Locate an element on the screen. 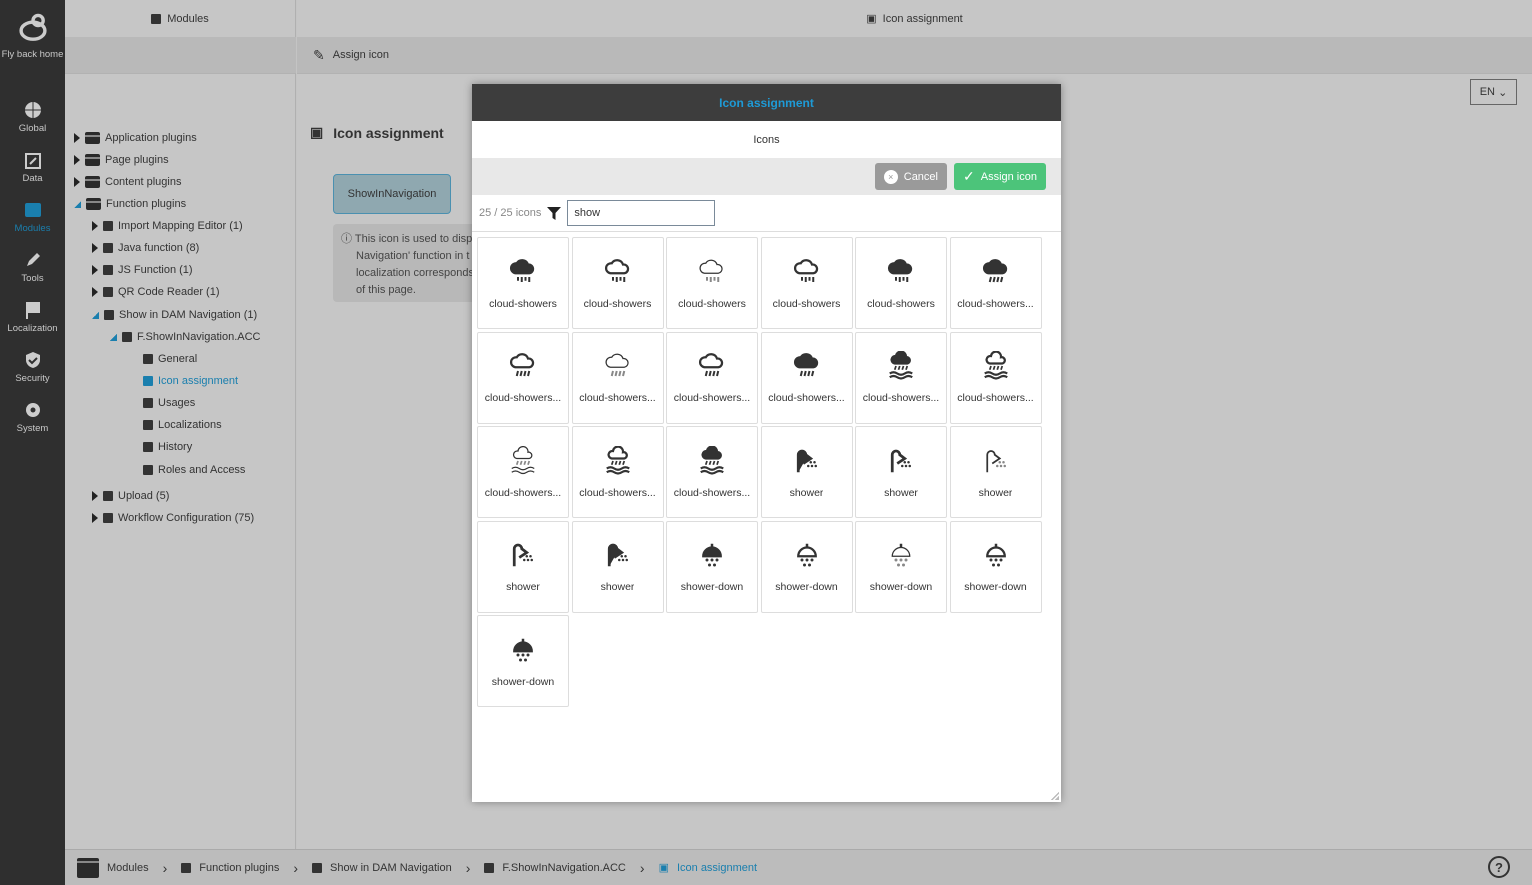 The width and height of the screenshot is (1532, 885). bee-icon is located at coordinates (32, 27).